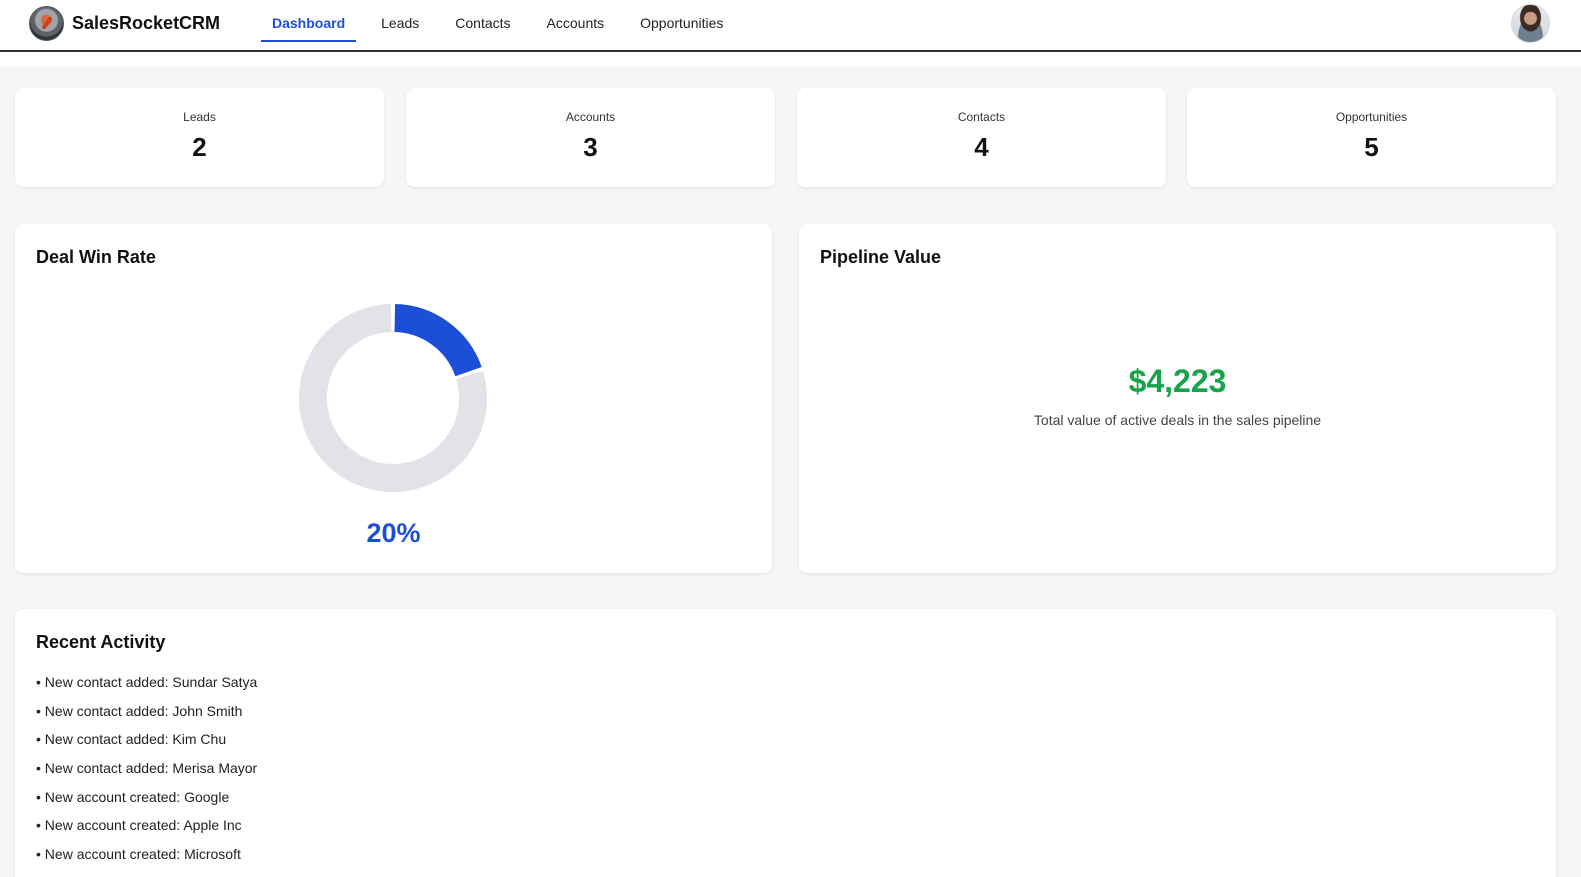 The width and height of the screenshot is (1581, 877). What do you see at coordinates (393, 533) in the screenshot?
I see `win-rate-value: 20%` at bounding box center [393, 533].